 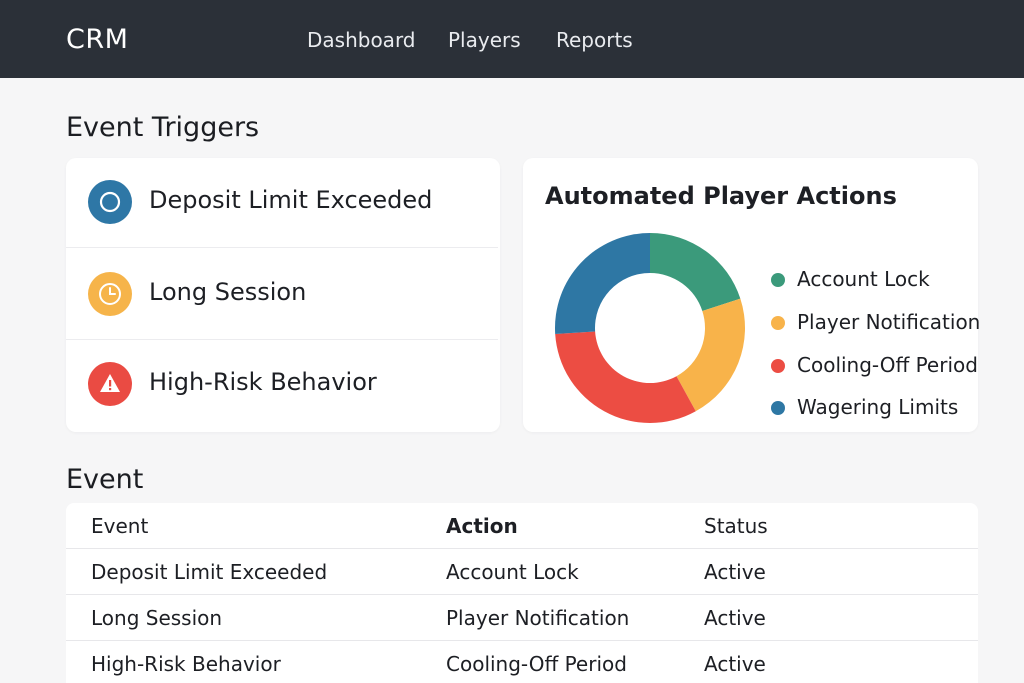 I want to click on nav-item-dashboard: Dashboard, so click(x=361, y=40).